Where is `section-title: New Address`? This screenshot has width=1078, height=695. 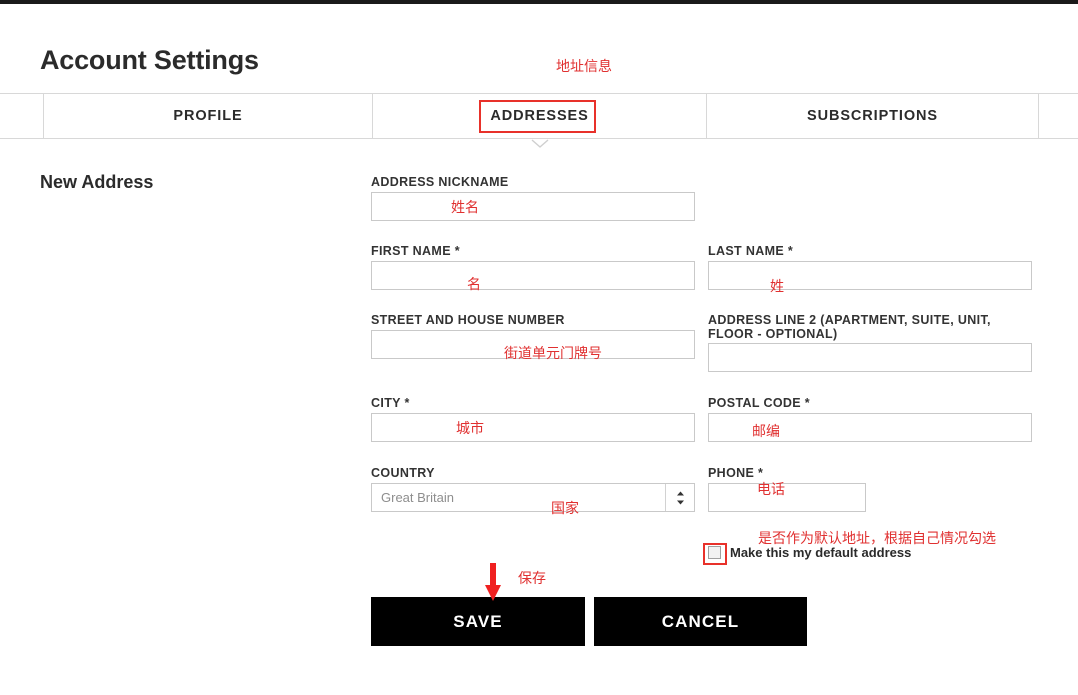
section-title: New Address is located at coordinates (97, 182).